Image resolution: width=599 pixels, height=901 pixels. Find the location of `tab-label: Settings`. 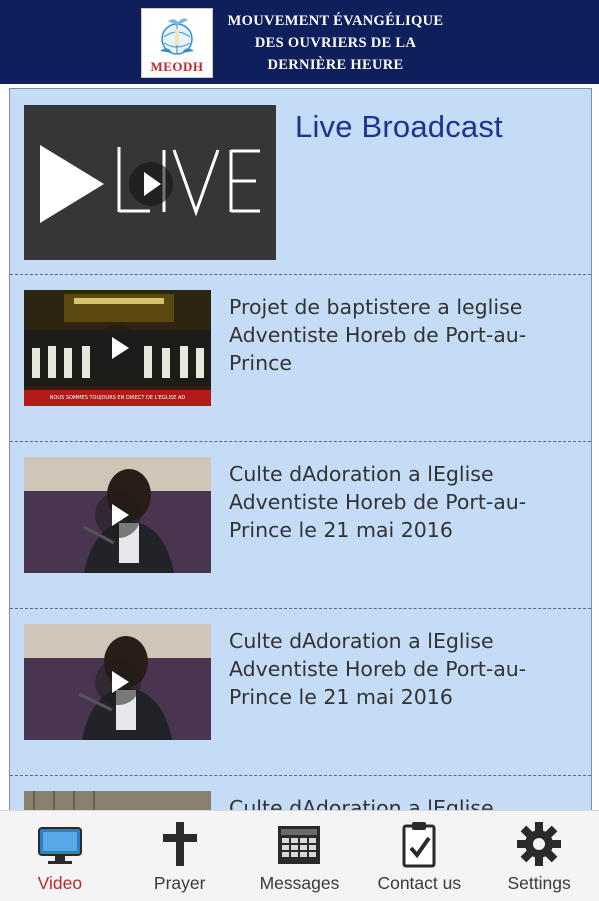

tab-label: Settings is located at coordinates (539, 883).